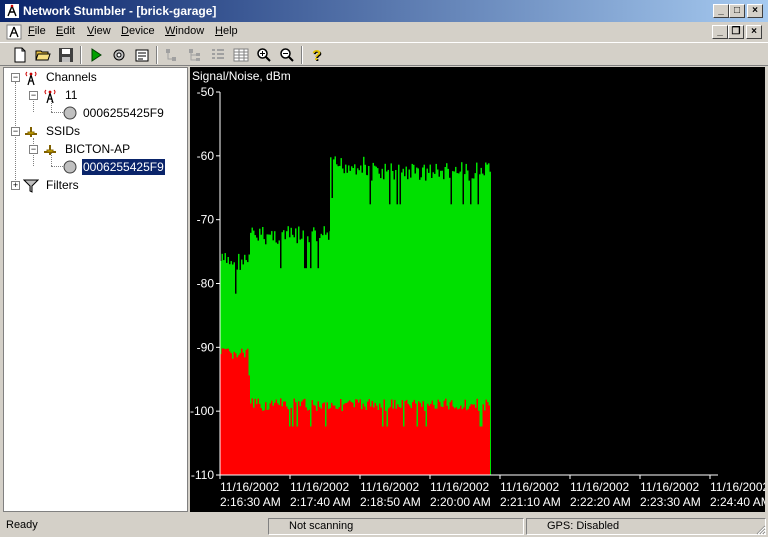 The width and height of the screenshot is (768, 537). I want to click on tree-channels-label: Channels, so click(71, 77).